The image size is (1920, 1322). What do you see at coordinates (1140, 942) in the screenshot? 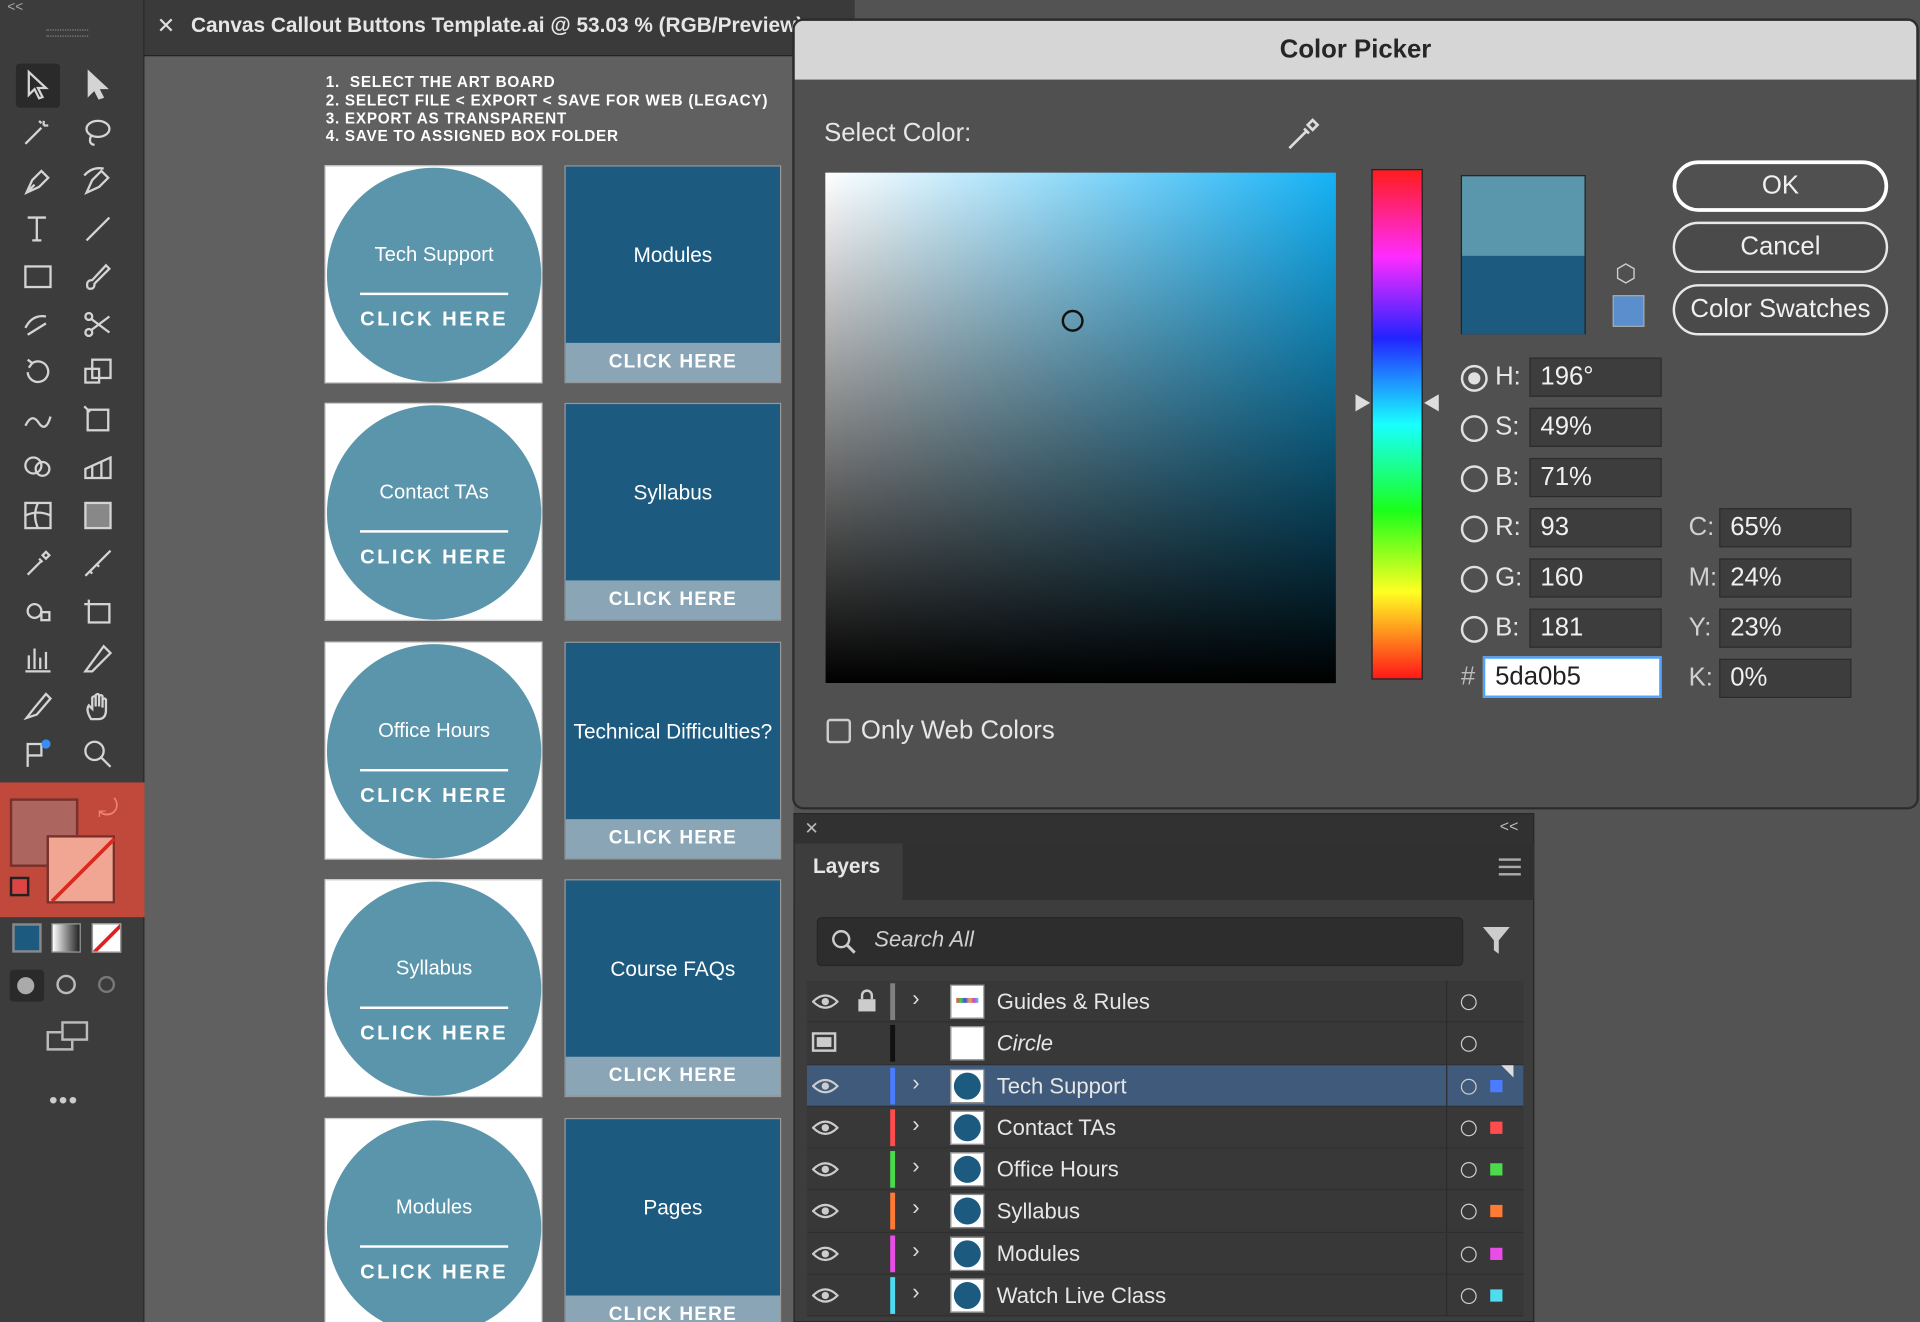
I see `layers-search: Search All` at bounding box center [1140, 942].